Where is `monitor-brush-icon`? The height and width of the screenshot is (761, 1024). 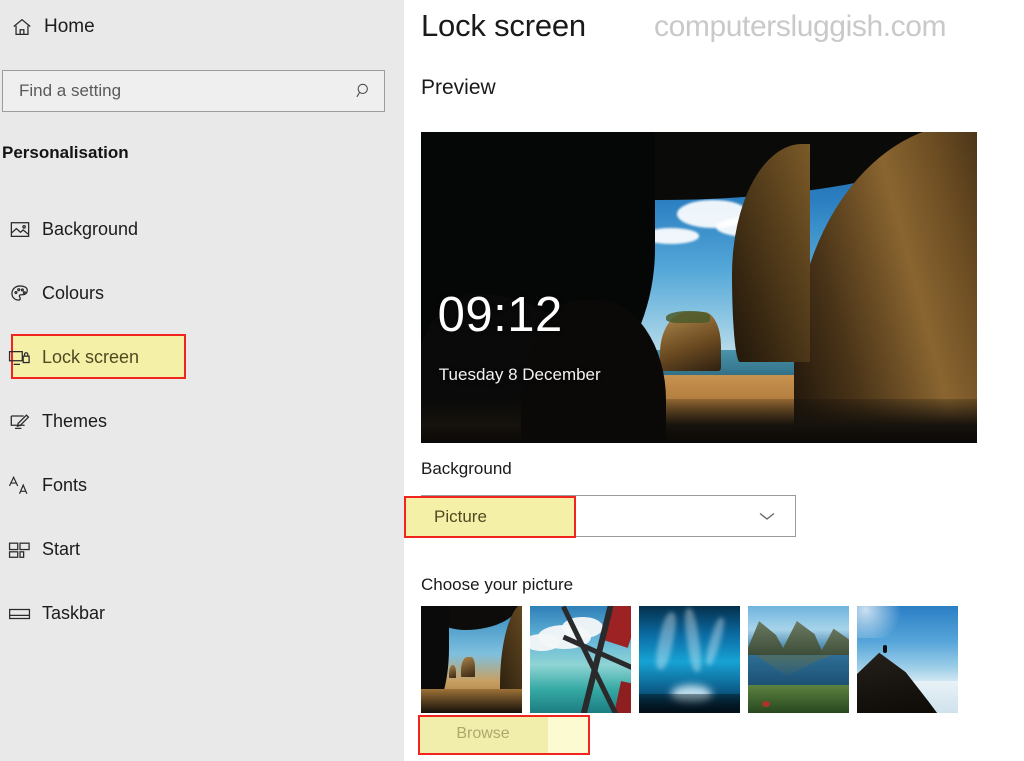
monitor-brush-icon is located at coordinates (20, 422).